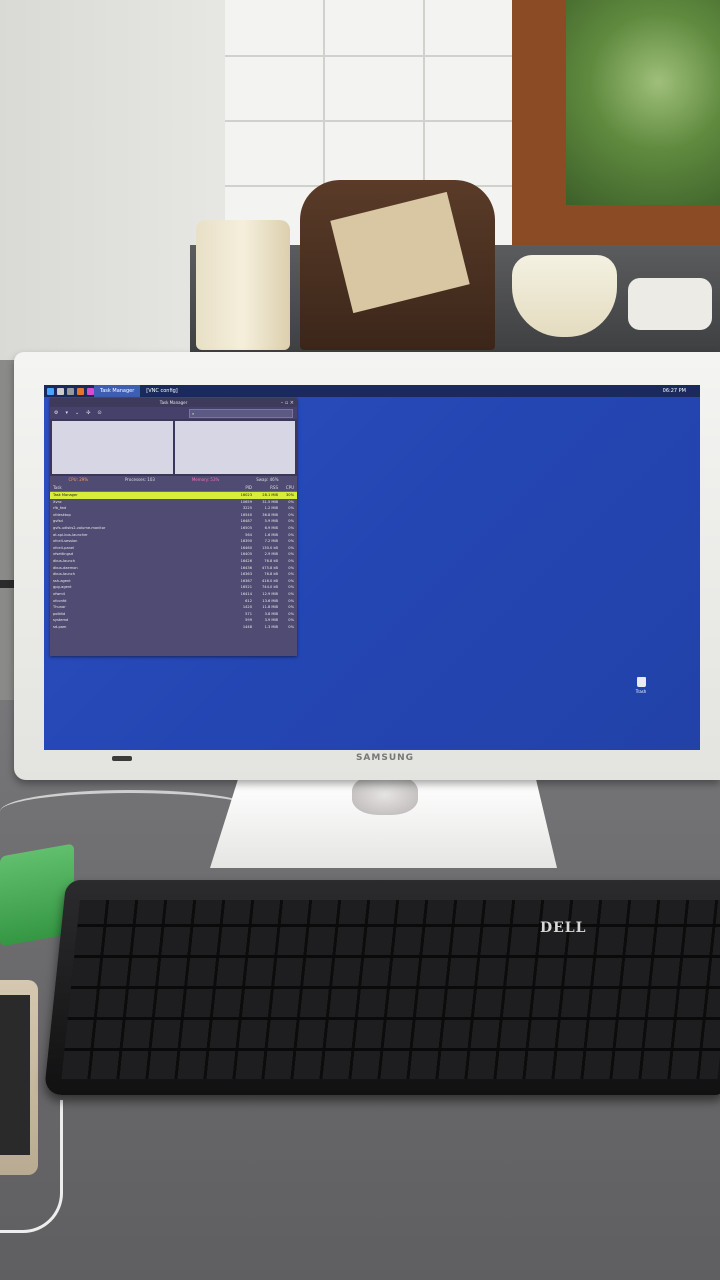 Image resolution: width=720 pixels, height=1280 pixels. Describe the element at coordinates (173, 614) in the screenshot. I see `table-row: polkitd 571 3.8 MiB 0%` at that location.